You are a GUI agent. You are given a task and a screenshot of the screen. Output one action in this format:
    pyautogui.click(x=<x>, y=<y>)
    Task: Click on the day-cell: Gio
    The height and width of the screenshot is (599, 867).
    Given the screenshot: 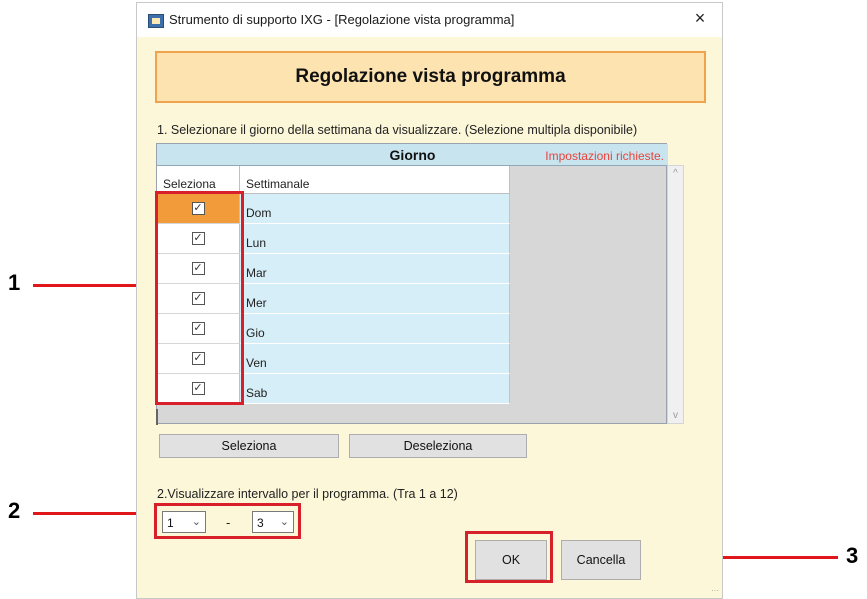 What is the action you would take?
    pyautogui.click(x=375, y=329)
    